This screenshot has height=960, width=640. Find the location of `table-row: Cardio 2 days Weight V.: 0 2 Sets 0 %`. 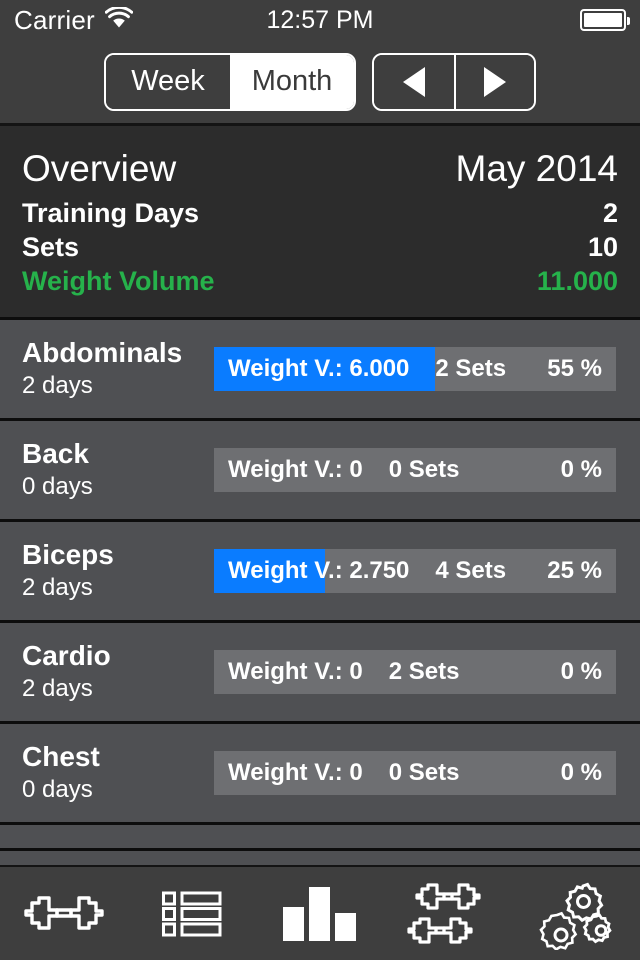

table-row: Cardio 2 days Weight V.: 0 2 Sets 0 % is located at coordinates (320, 673).